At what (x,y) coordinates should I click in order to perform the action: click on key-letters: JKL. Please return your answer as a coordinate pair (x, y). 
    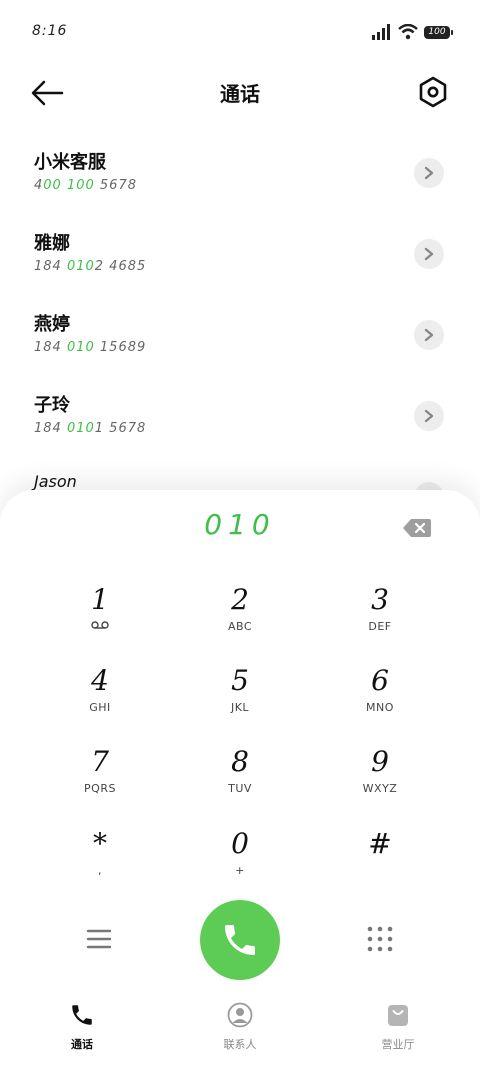
    Looking at the image, I should click on (240, 707).